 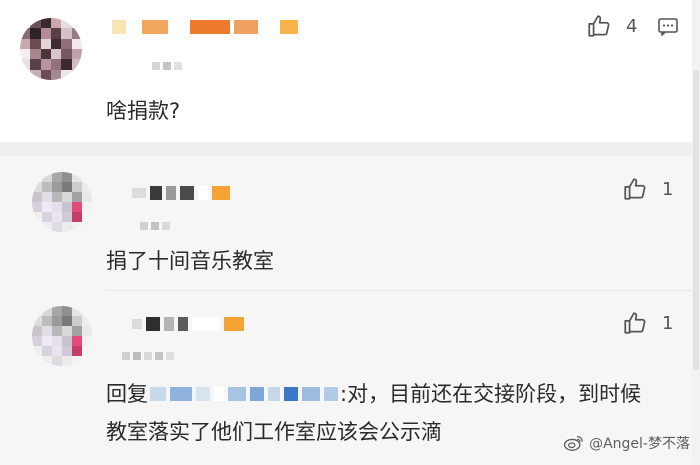 What do you see at coordinates (632, 26) in the screenshot?
I see `like-count: 4` at bounding box center [632, 26].